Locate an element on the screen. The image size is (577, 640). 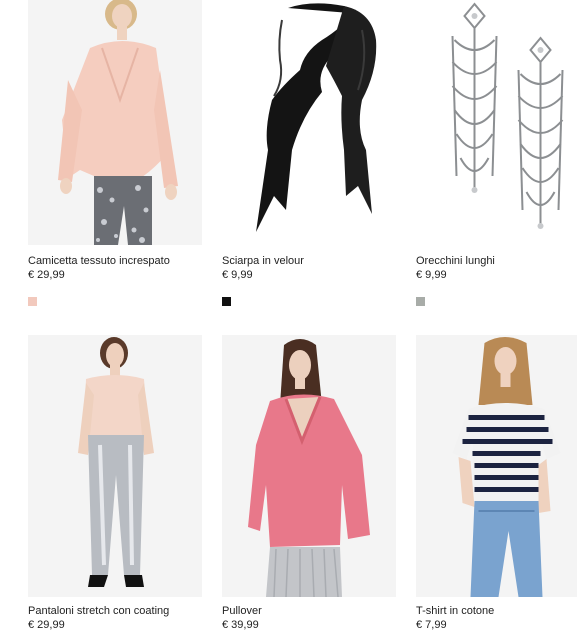
product-price: € 7,99 is located at coordinates (431, 625).